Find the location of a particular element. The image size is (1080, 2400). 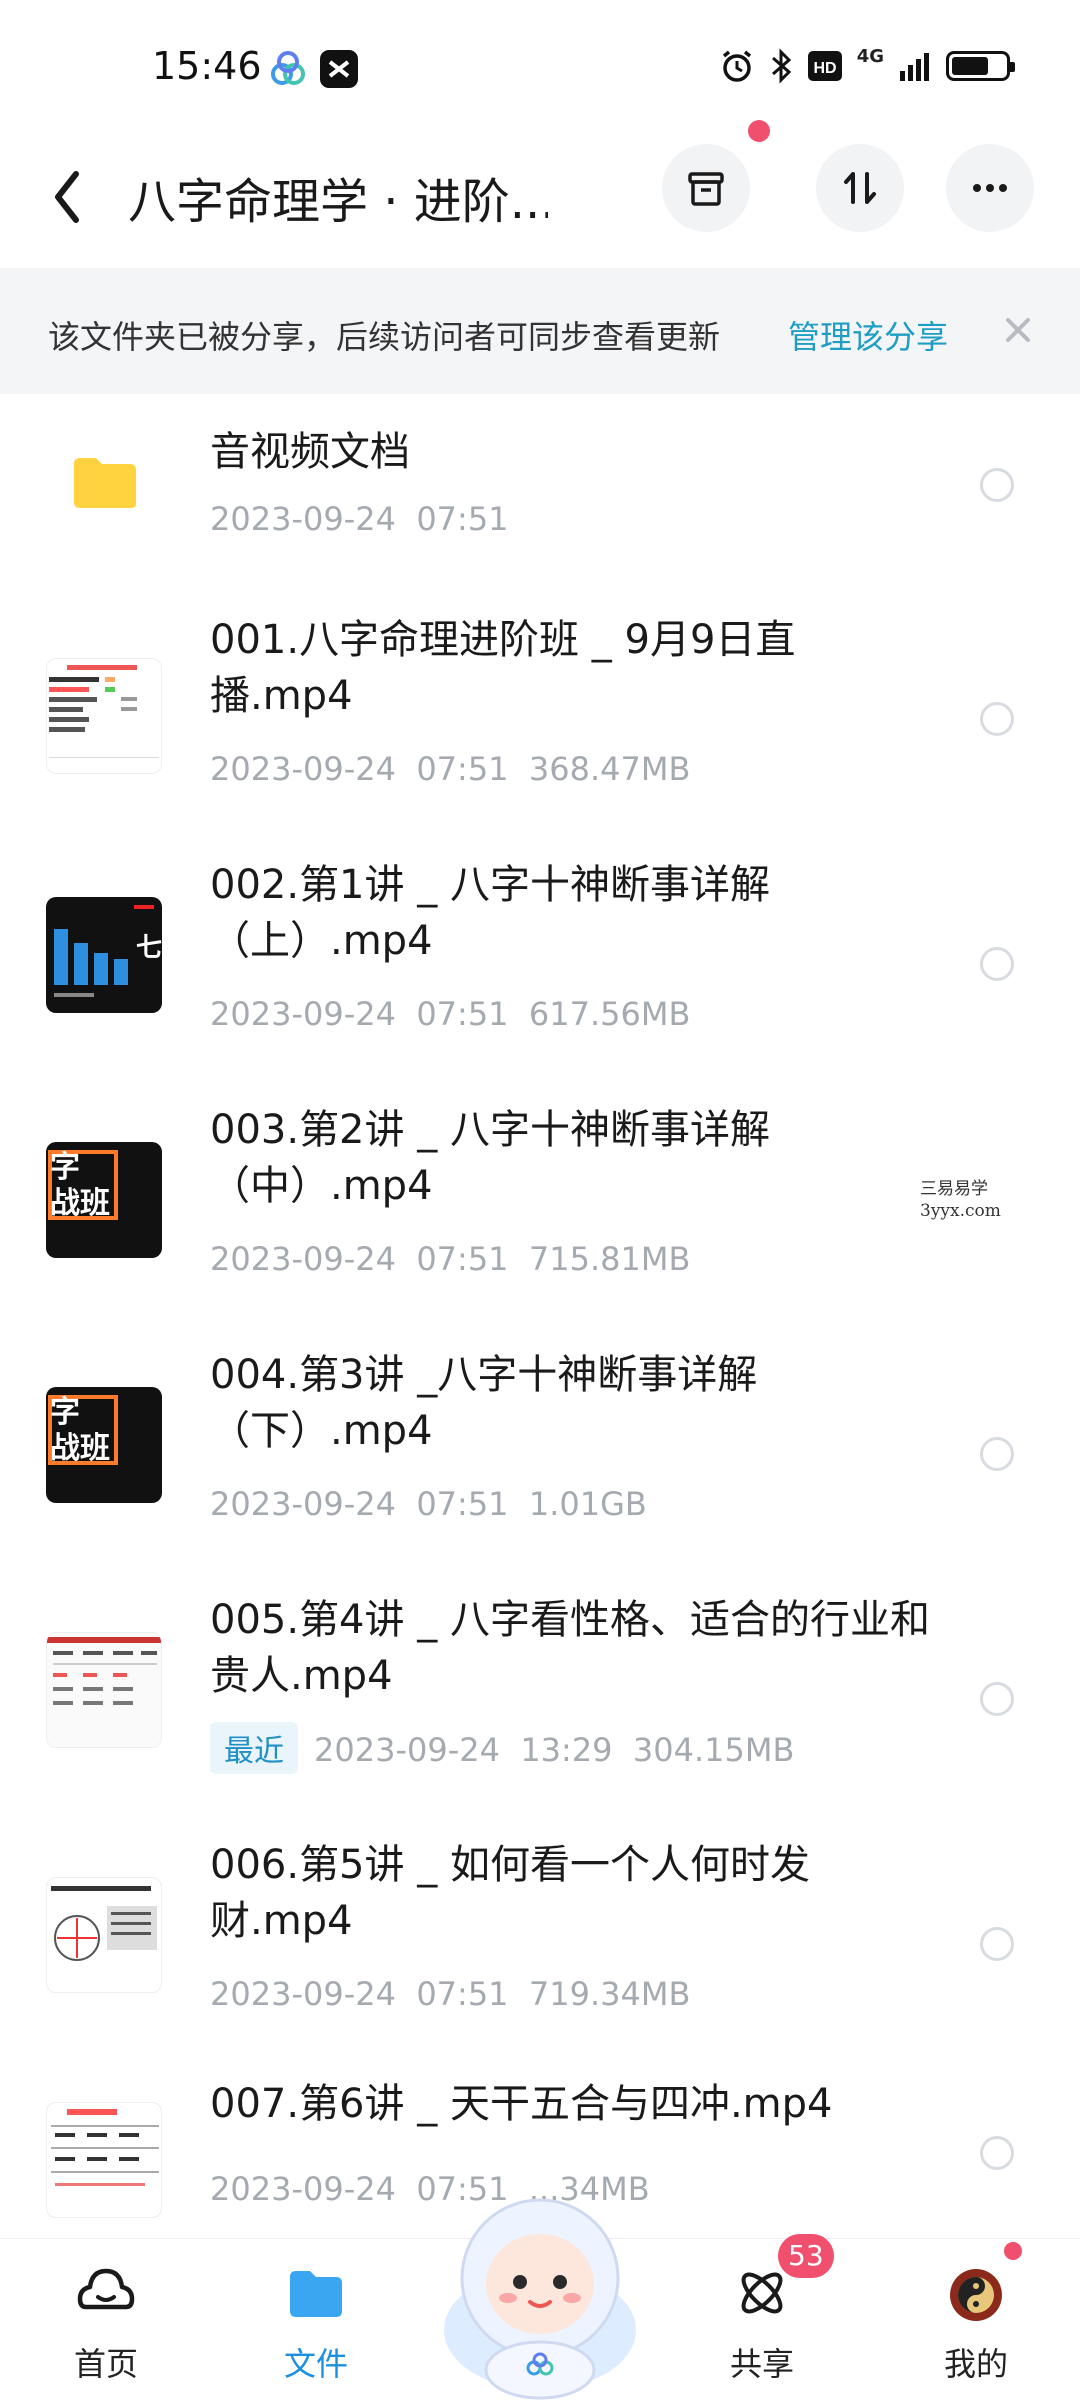

svg-text: HD is located at coordinates (824, 68).